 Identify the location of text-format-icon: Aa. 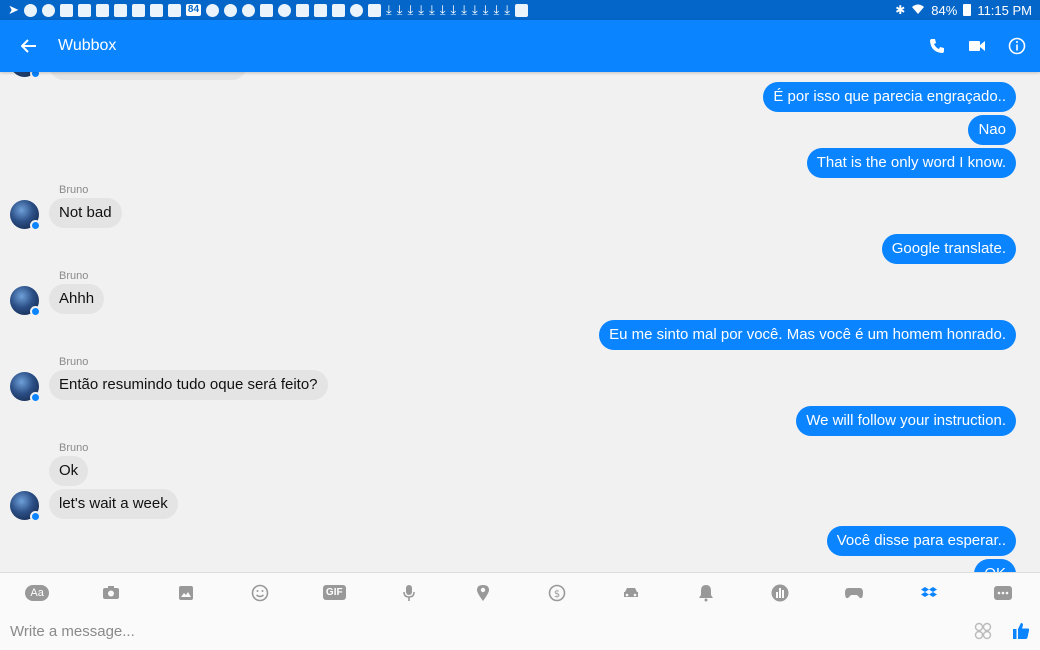
(37, 592).